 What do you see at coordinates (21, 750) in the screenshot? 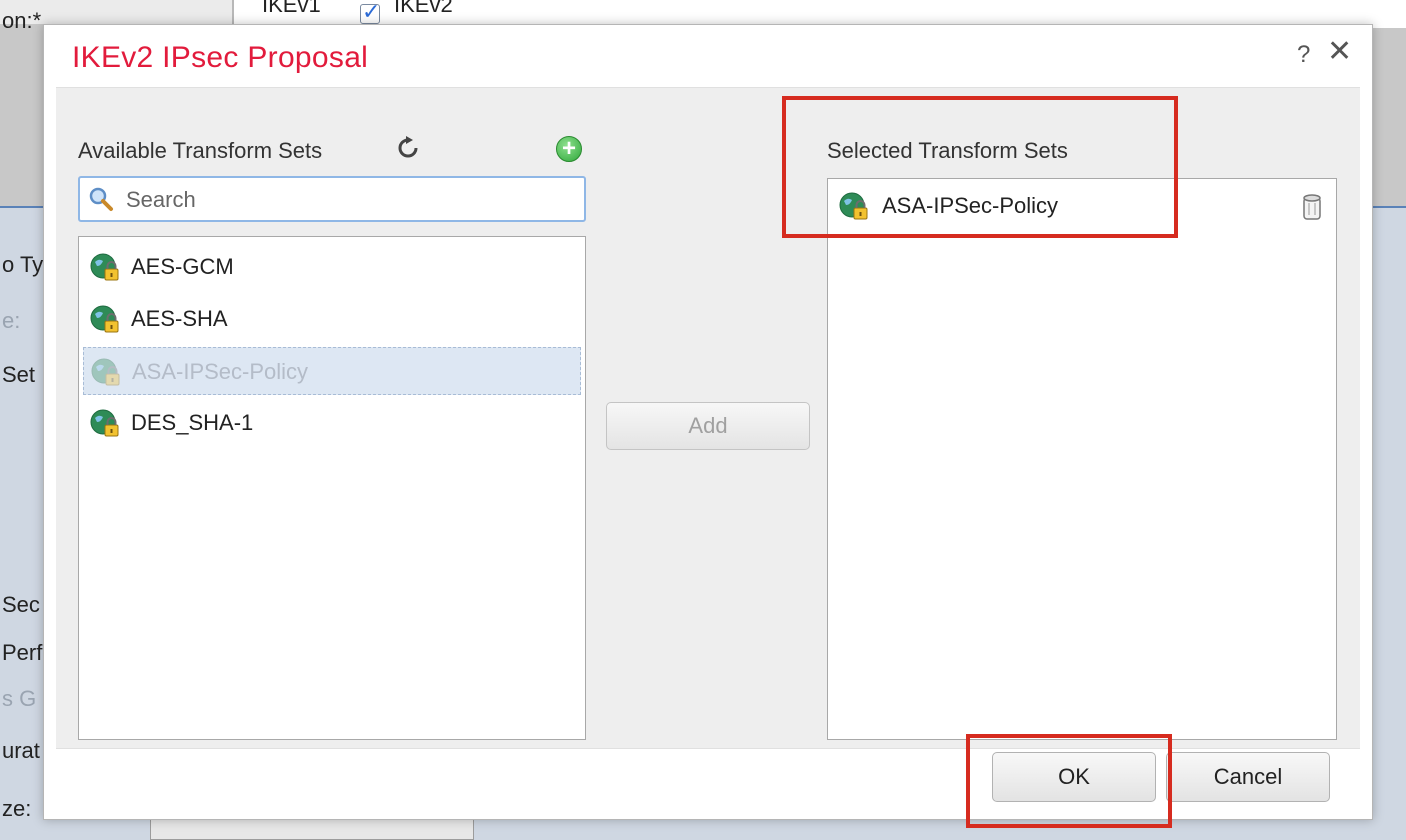
I see `background-side-label: urat` at bounding box center [21, 750].